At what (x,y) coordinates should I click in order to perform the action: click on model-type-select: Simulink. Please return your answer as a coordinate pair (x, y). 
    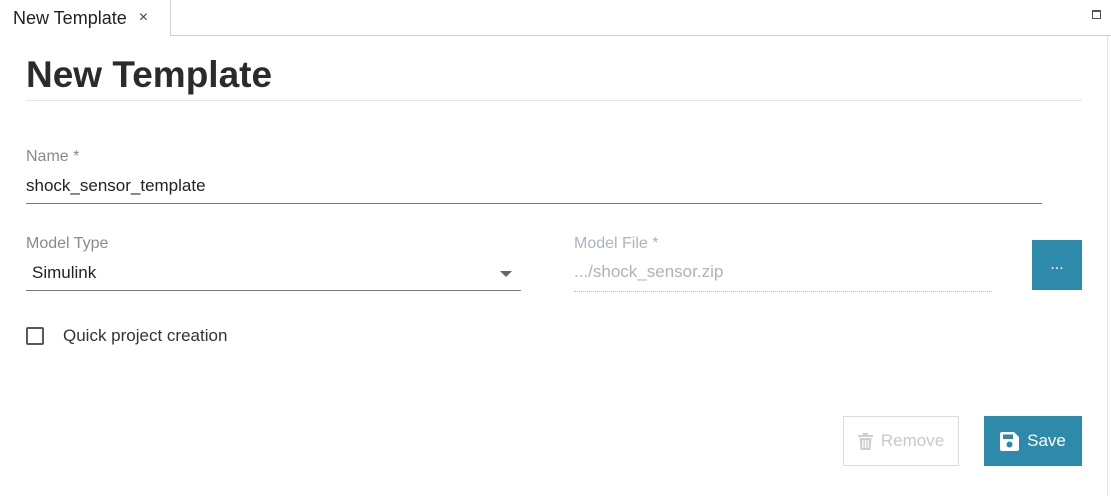
    Looking at the image, I should click on (273, 274).